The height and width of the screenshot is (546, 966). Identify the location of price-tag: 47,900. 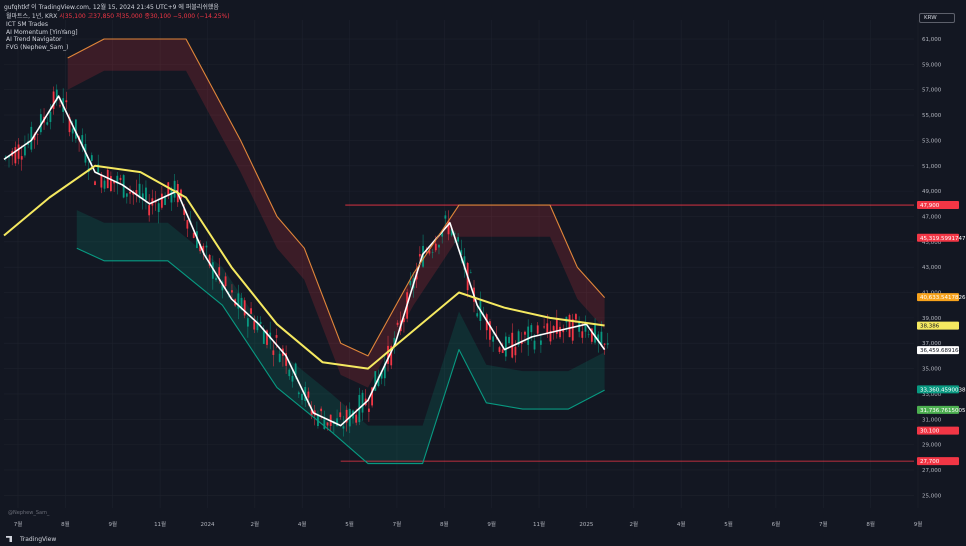
(938, 205).